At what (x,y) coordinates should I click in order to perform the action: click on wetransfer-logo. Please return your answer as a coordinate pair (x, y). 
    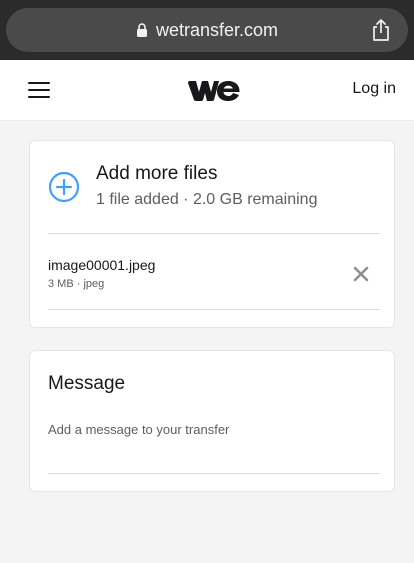
    Looking at the image, I should click on (214, 91).